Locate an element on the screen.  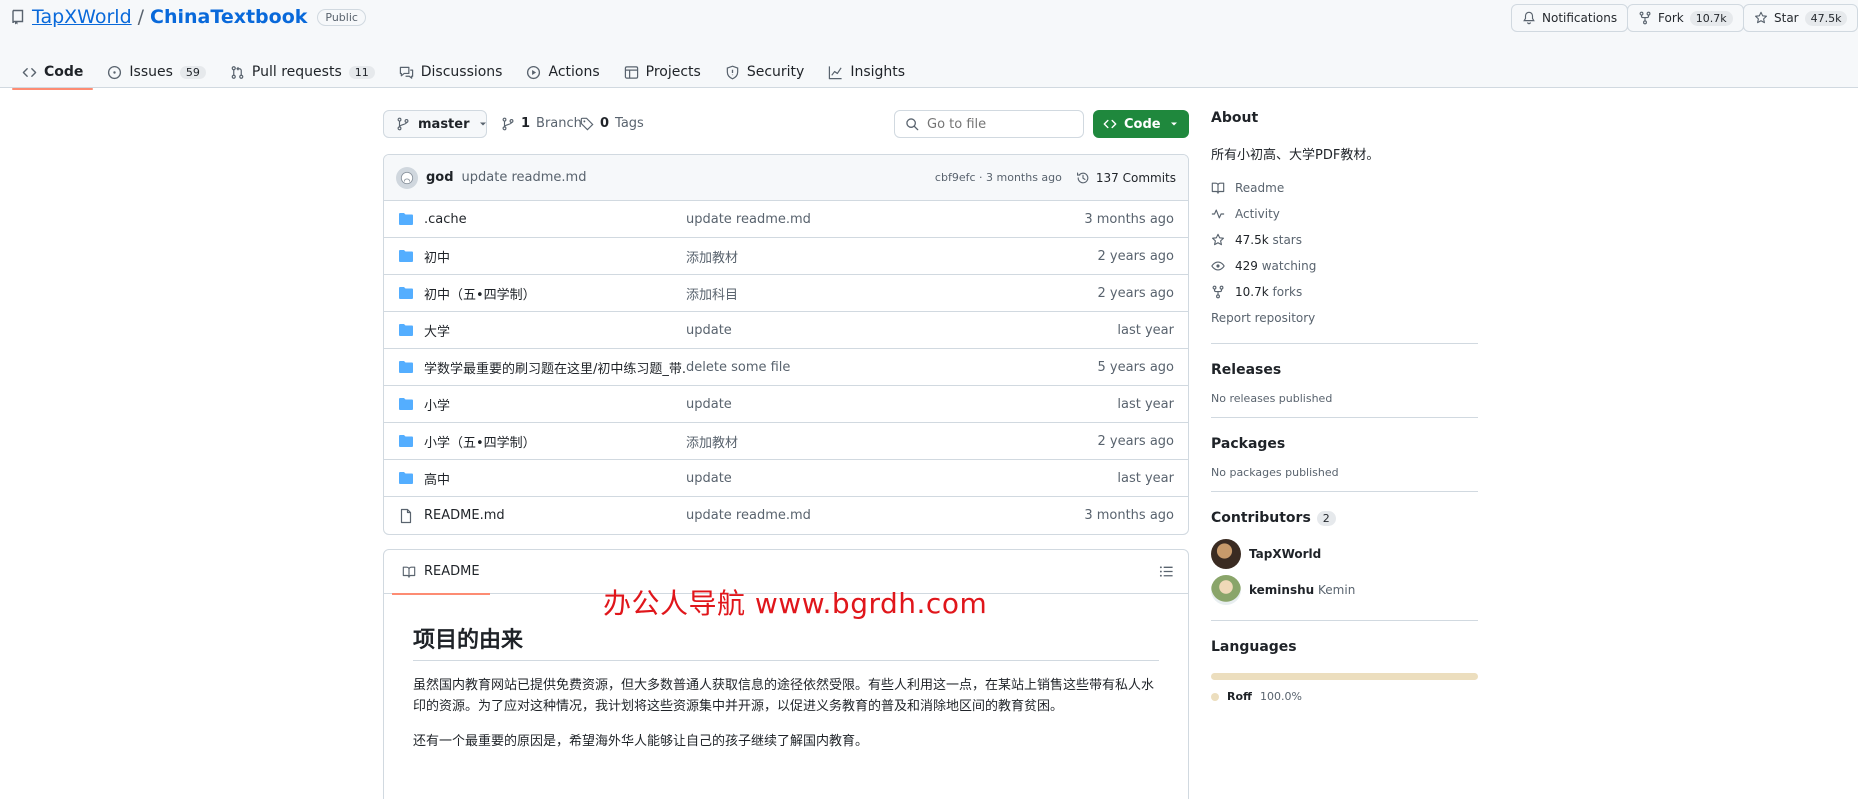
file-row: .cache update readme.md 3 months ago is located at coordinates (786, 219).